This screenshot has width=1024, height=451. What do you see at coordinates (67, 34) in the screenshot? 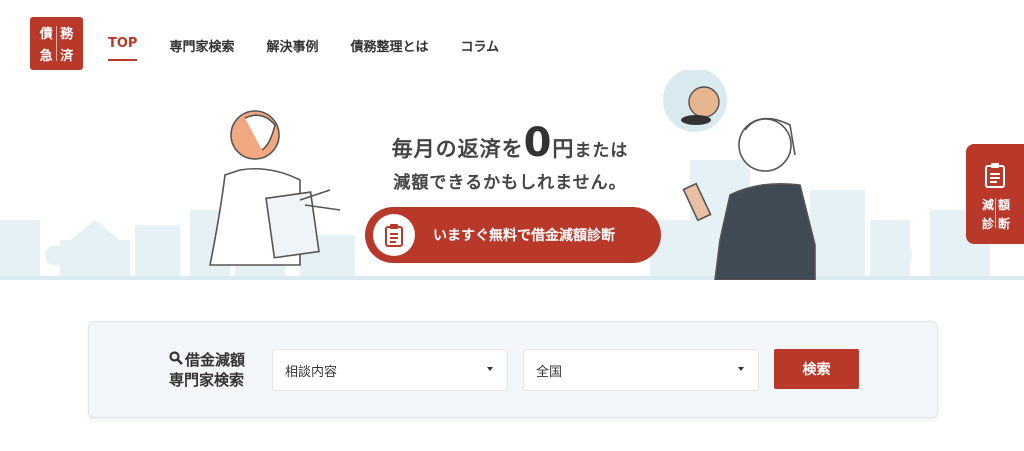
I see `logo-char: 務` at bounding box center [67, 34].